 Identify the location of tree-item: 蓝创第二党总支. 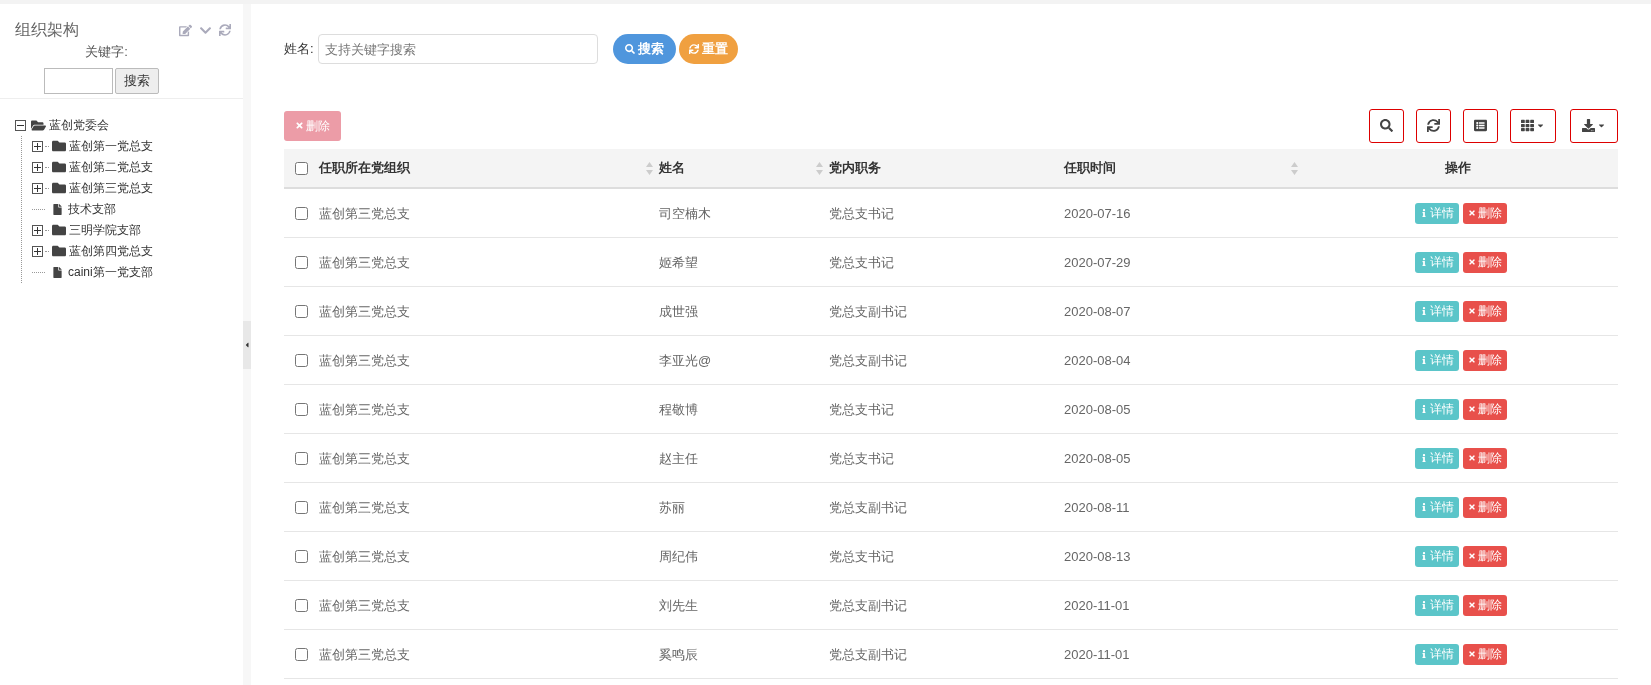
(111, 167).